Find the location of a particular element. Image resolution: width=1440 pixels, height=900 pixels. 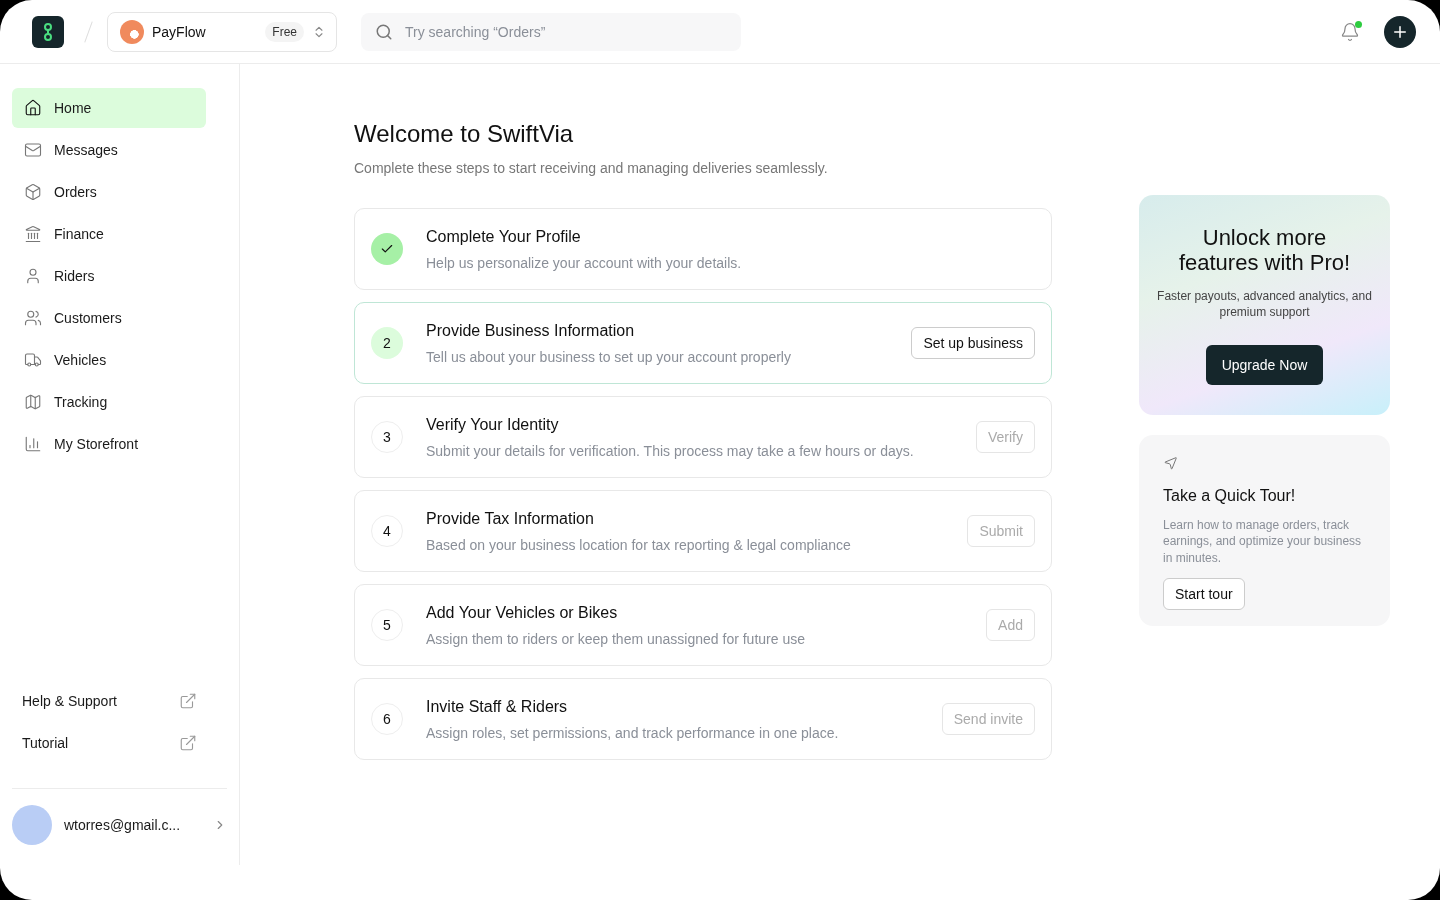

user-avatar is located at coordinates (32, 825).